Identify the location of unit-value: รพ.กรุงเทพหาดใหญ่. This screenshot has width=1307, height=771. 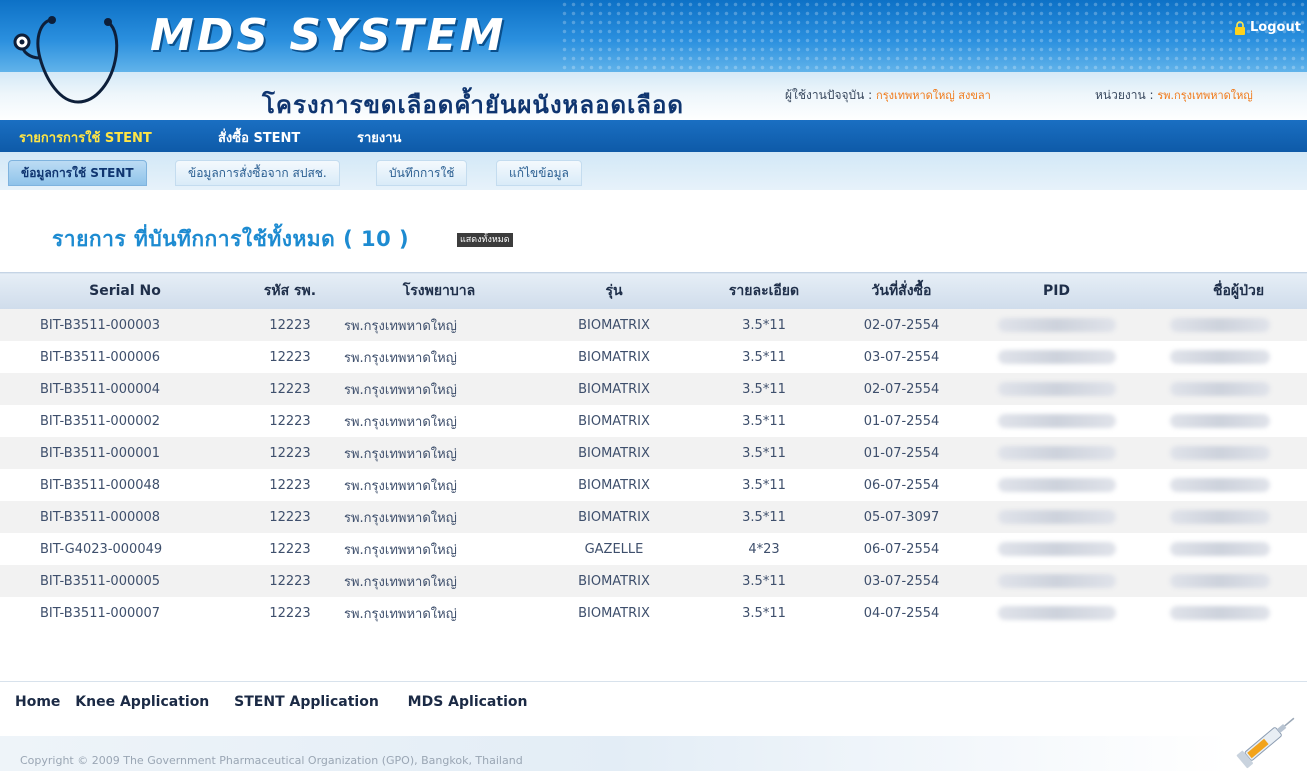
(1205, 95).